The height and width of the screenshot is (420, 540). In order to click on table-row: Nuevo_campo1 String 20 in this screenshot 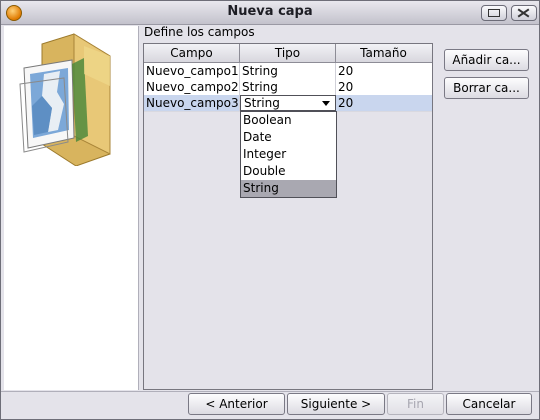, I will do `click(288, 71)`.